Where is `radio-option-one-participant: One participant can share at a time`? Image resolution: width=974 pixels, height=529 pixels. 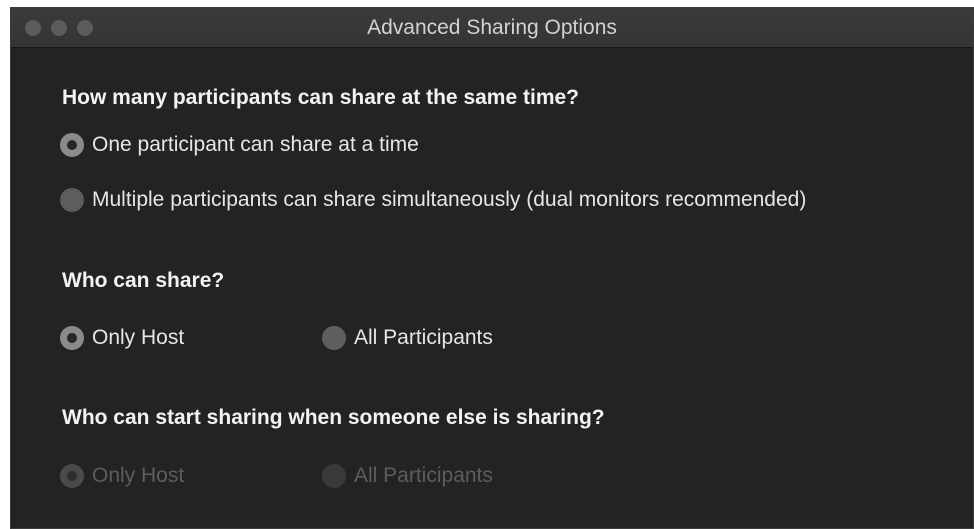
radio-option-one-participant: One participant can share at a time is located at coordinates (239, 145).